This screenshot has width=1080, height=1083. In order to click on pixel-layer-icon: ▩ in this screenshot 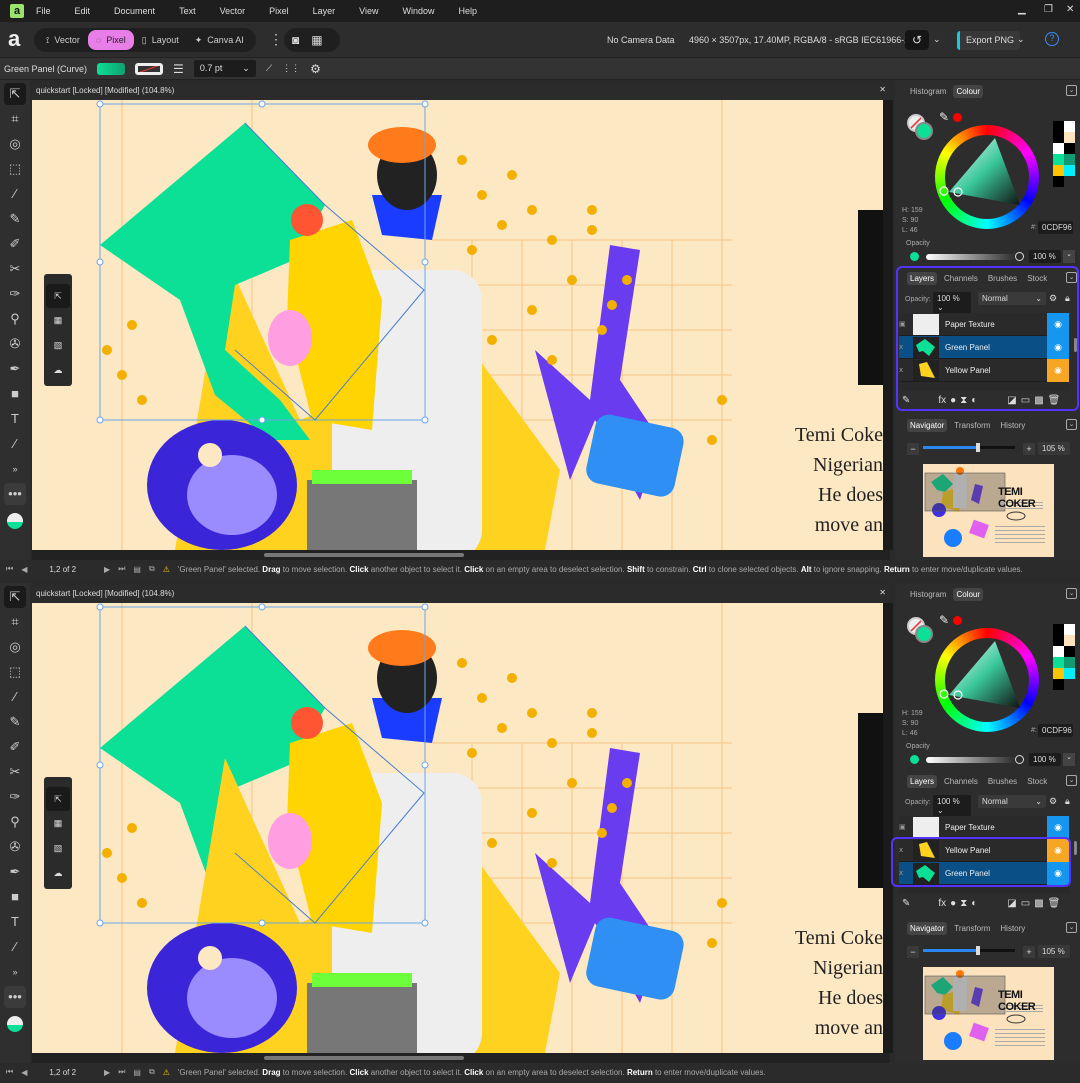, I will do `click(1038, 903)`.